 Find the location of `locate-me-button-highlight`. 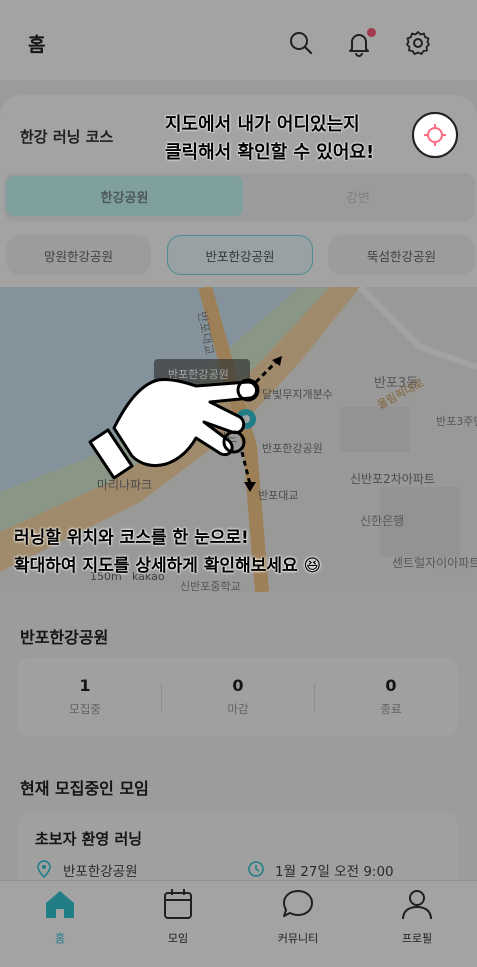

locate-me-button-highlight is located at coordinates (435, 135).